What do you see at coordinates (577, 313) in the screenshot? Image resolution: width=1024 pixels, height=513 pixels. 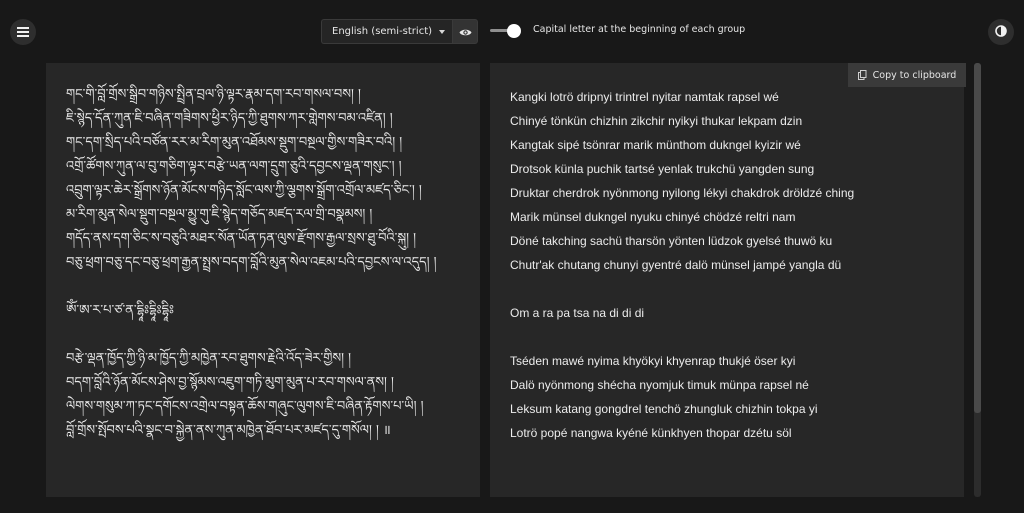 I see `transliteration-line: Om a ra pa tsa na di di di` at bounding box center [577, 313].